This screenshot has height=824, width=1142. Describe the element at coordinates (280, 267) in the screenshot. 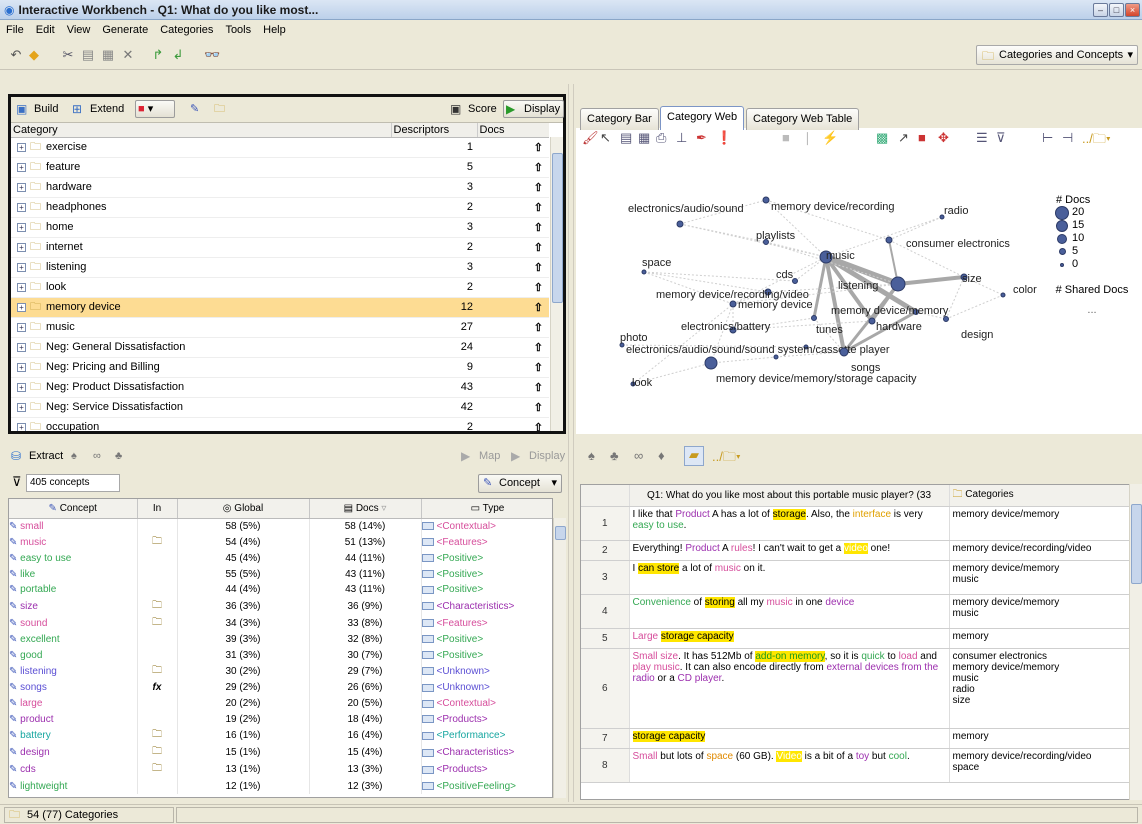

I see `category-row: + 🗀 listening 3 ⇧` at that location.